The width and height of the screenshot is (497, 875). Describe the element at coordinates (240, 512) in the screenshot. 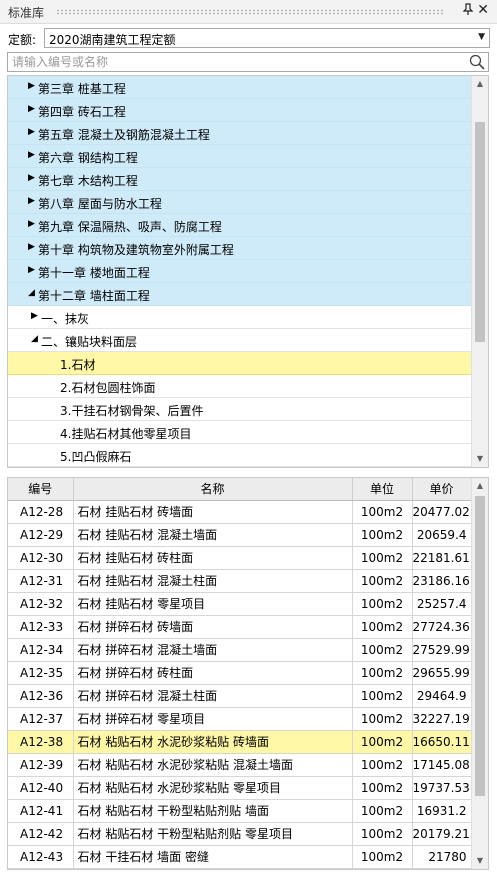

I see `table-row: A12-28 石材 挂贴石材 砖墙面 100m2 20477.02` at that location.